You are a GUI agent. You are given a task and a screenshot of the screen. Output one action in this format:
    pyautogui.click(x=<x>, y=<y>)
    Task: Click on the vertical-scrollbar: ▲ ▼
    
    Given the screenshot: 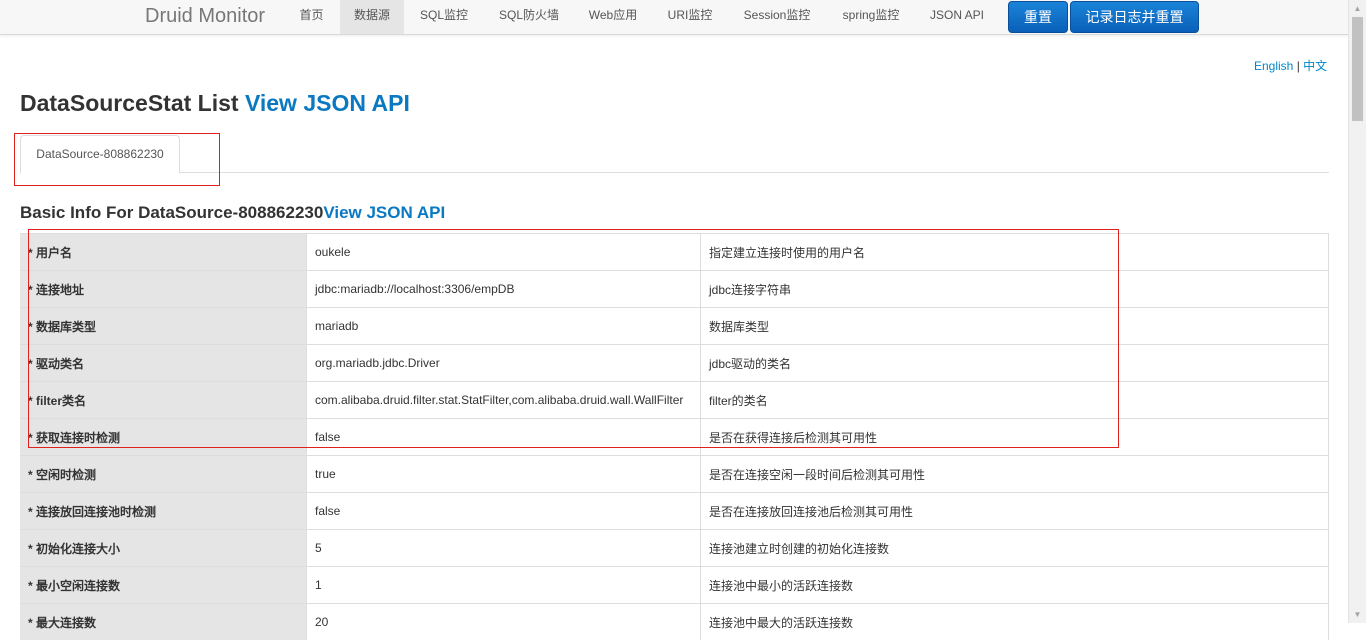 What is the action you would take?
    pyautogui.click(x=1357, y=311)
    